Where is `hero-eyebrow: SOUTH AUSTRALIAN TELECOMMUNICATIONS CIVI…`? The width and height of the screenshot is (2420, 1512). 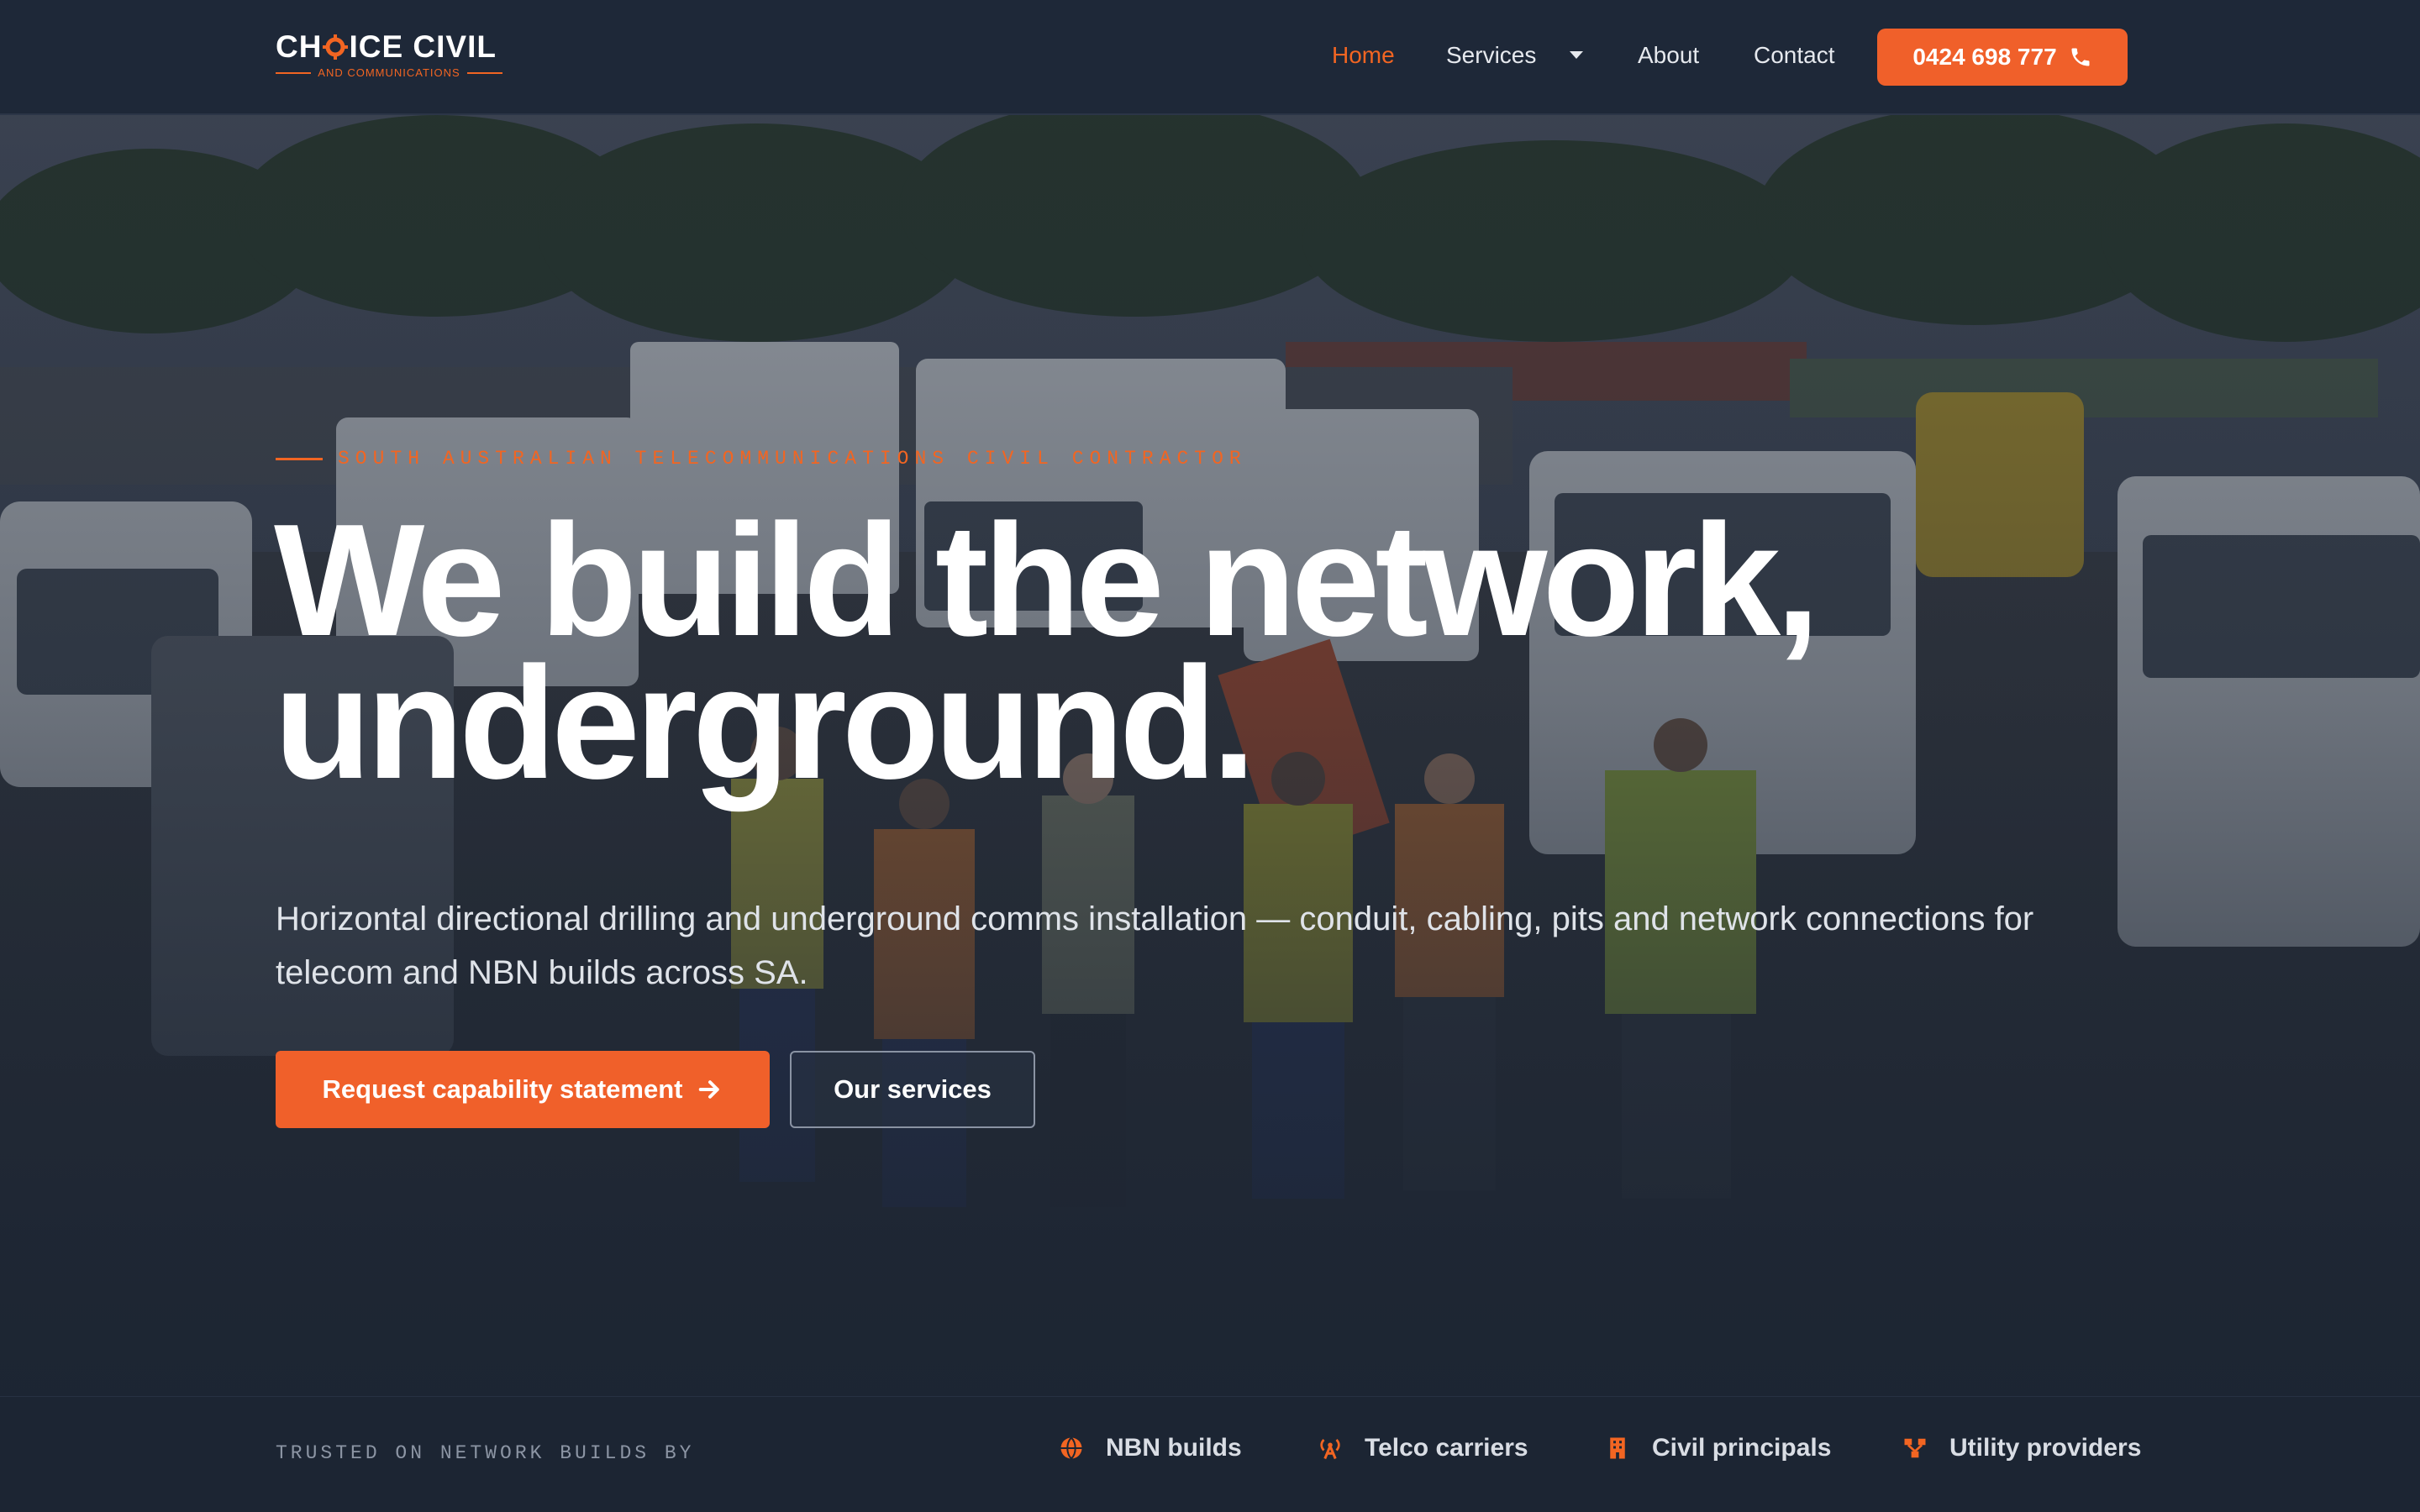 hero-eyebrow: SOUTH AUSTRALIAN TELECOMMUNICATIONS CIVI… is located at coordinates (762, 459).